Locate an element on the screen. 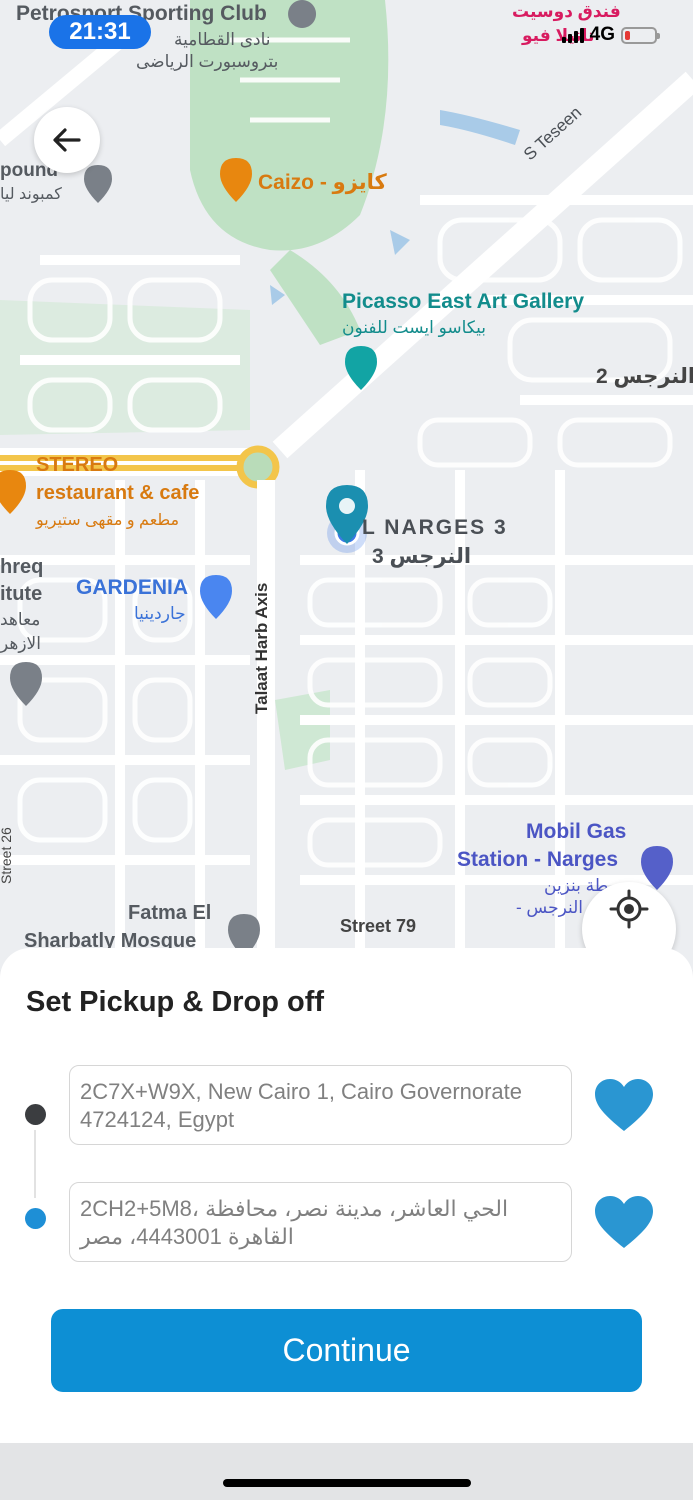 The width and height of the screenshot is (693, 1500). map-label-picasso: Picasso East Art Gallery is located at coordinates (463, 301).